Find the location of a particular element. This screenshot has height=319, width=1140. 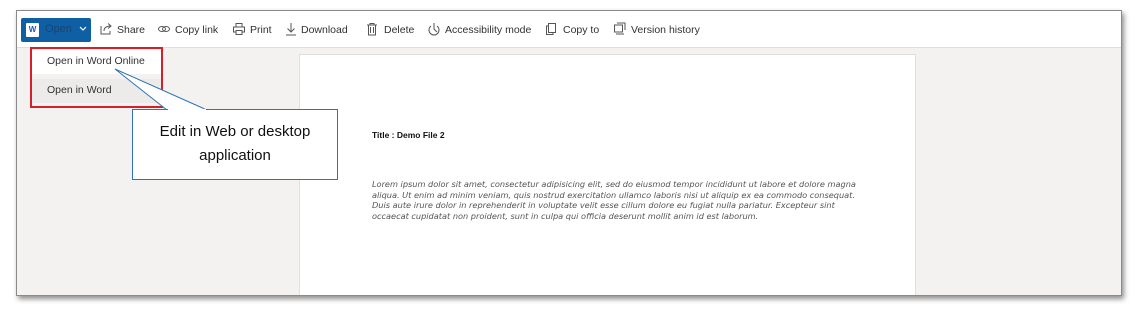

callout-pointer-mask is located at coordinates (187, 109).